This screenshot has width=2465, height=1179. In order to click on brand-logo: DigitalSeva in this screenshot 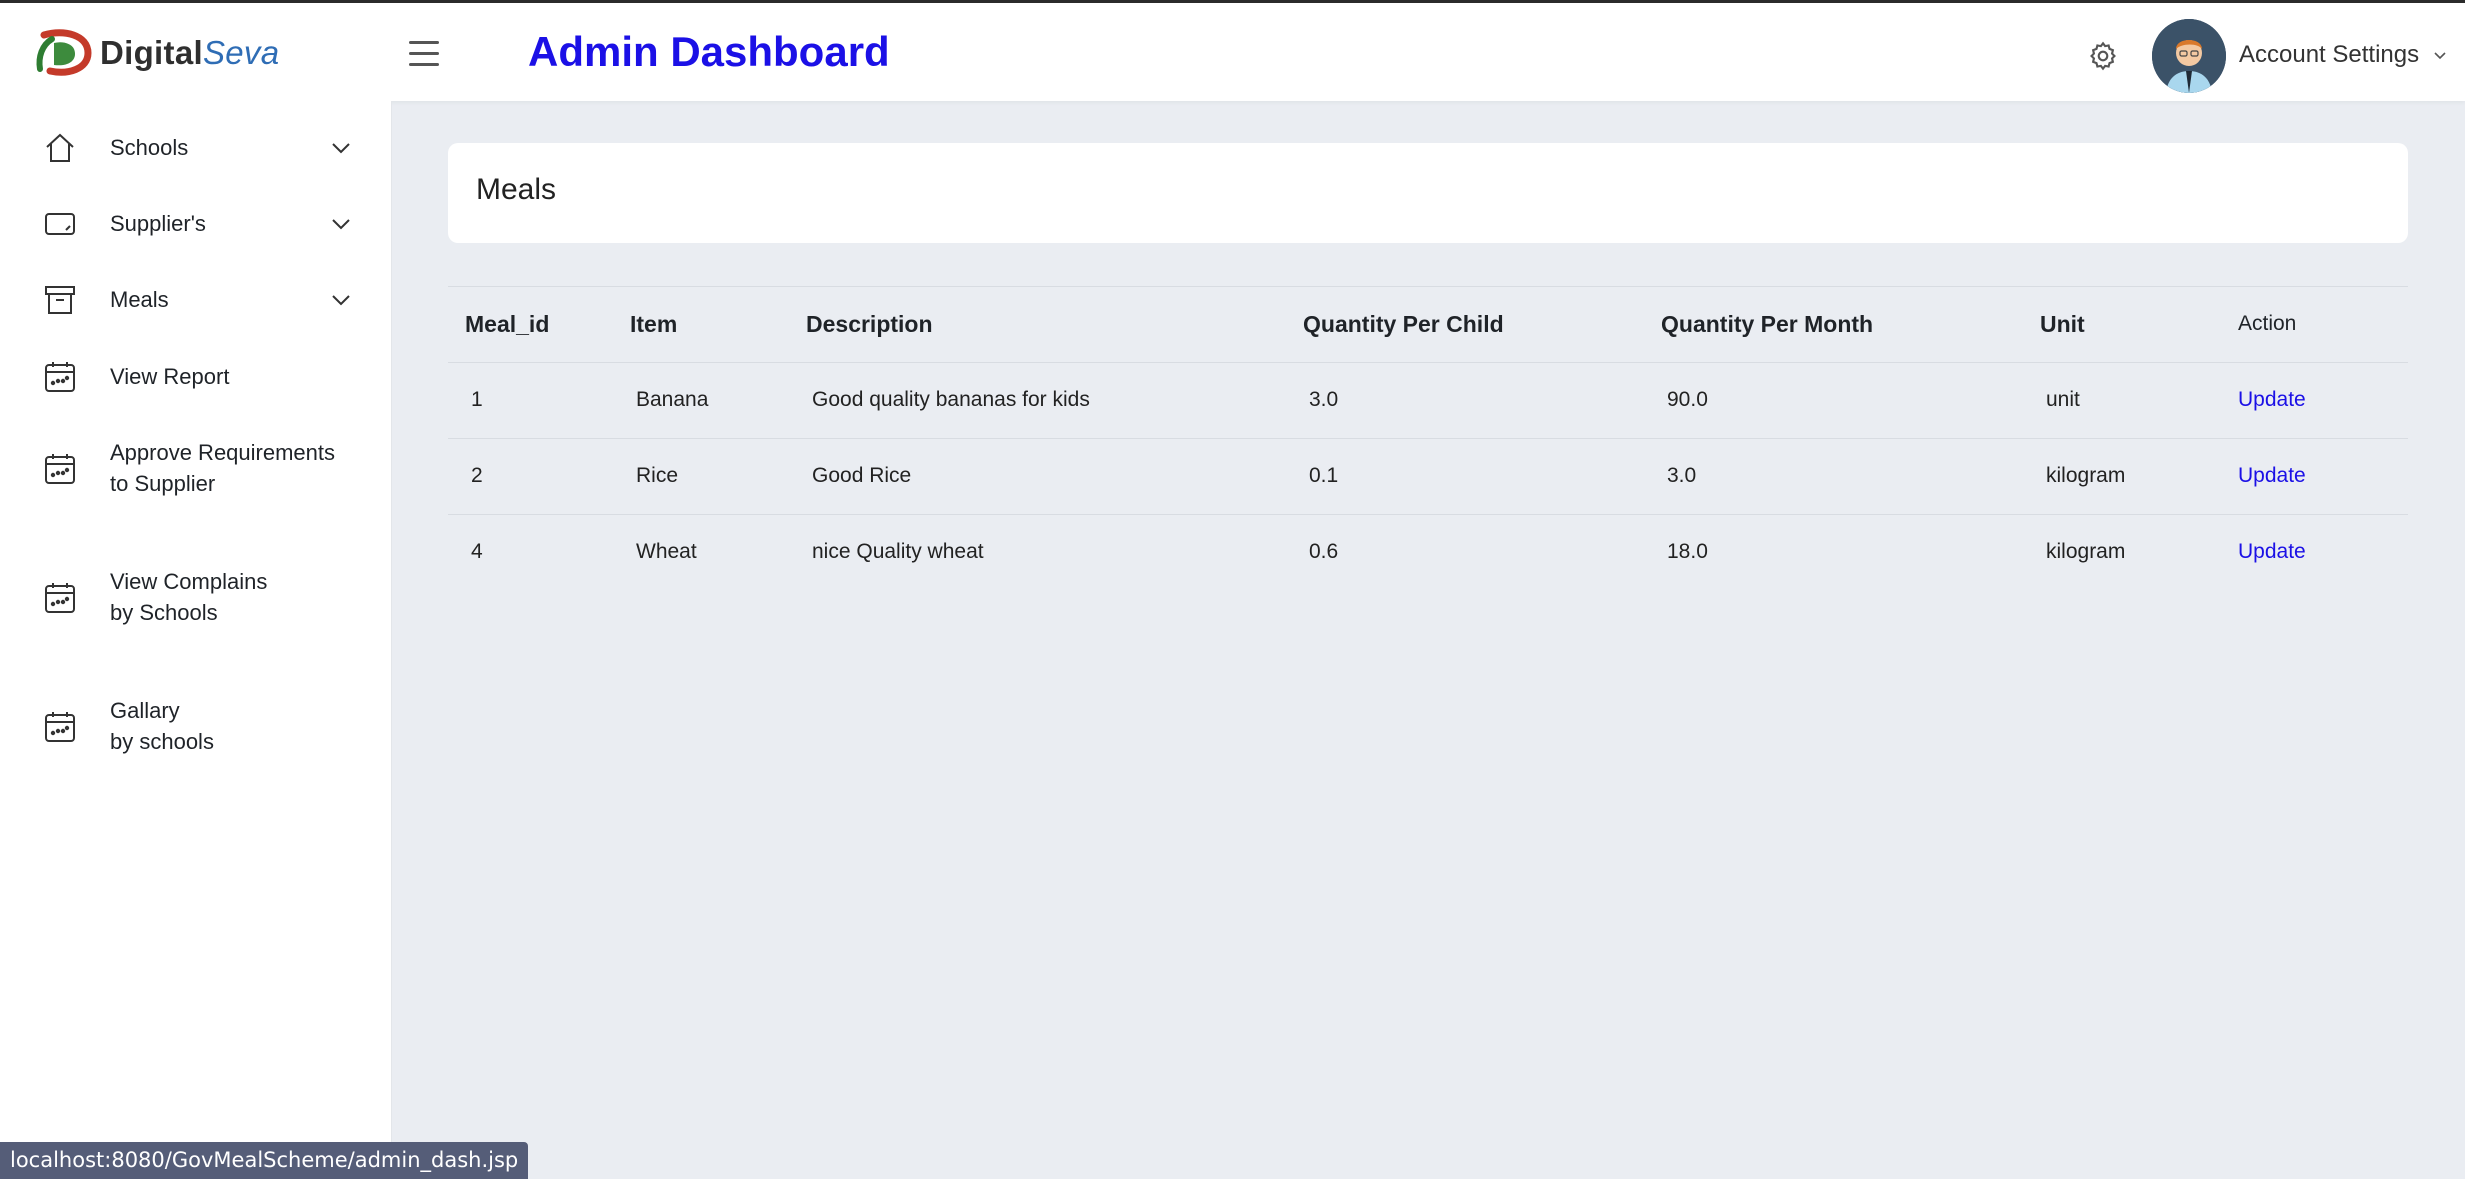, I will do `click(156, 53)`.